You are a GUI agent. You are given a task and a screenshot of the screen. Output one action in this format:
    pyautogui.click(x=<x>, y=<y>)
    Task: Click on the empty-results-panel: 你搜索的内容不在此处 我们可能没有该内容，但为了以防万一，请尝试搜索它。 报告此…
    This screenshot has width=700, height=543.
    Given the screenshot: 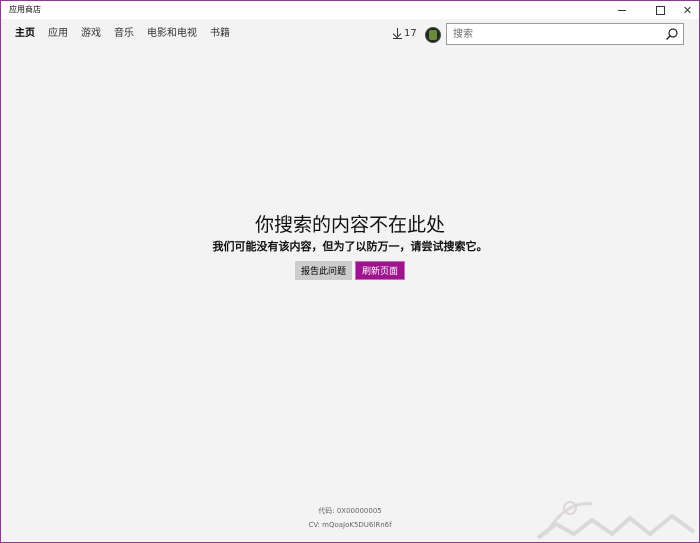 What is the action you would take?
    pyautogui.click(x=350, y=245)
    